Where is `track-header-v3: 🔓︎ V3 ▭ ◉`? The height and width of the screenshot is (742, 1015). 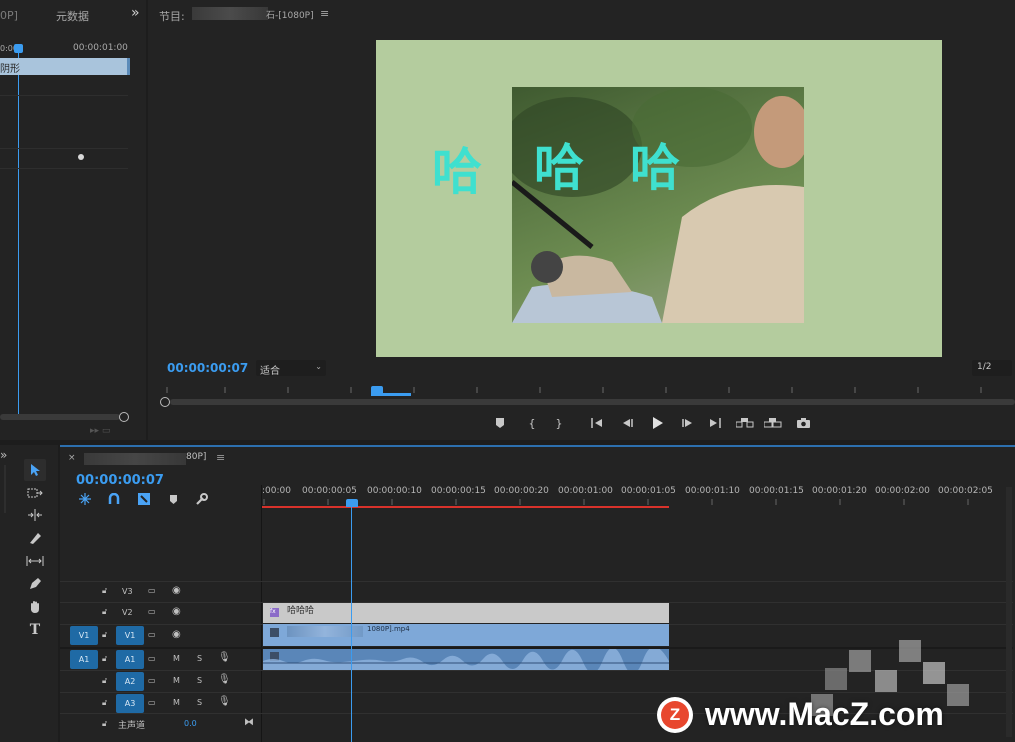
track-header-v3: 🔓︎ V3 ▭ ◉ is located at coordinates (160, 592).